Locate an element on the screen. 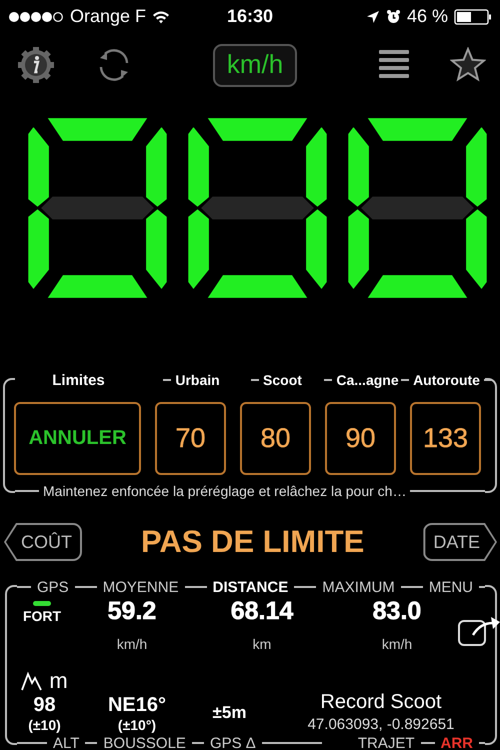 The width and height of the screenshot is (500, 750). column-label: MENU is located at coordinates (451, 587).